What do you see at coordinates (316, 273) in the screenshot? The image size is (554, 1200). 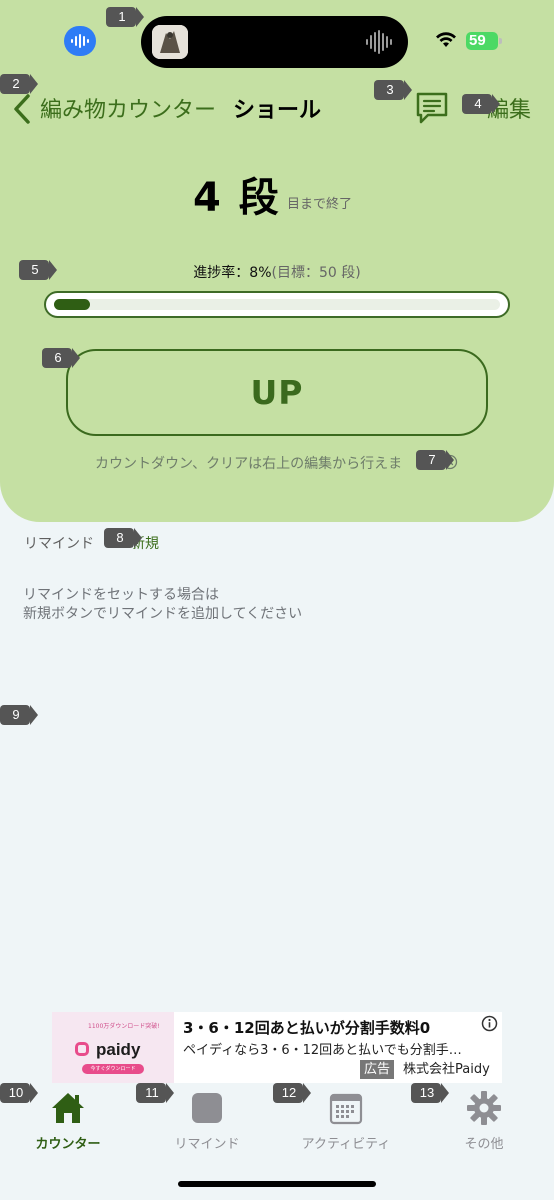 I see `goal-text: (目標：50 段)` at bounding box center [316, 273].